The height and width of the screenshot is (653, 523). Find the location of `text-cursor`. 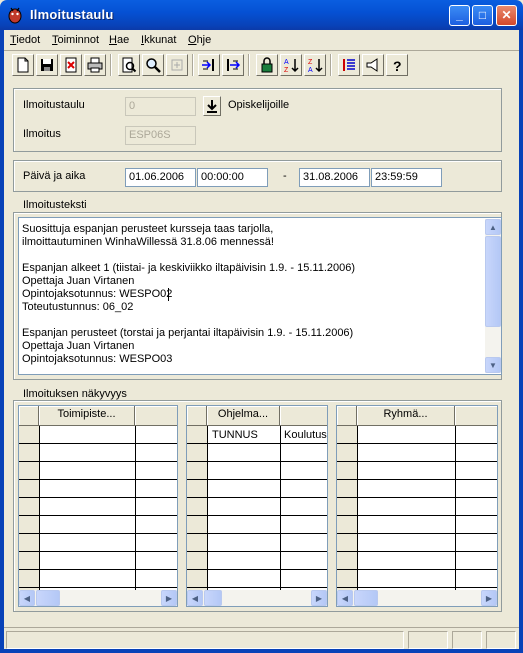

text-cursor is located at coordinates (168, 294).